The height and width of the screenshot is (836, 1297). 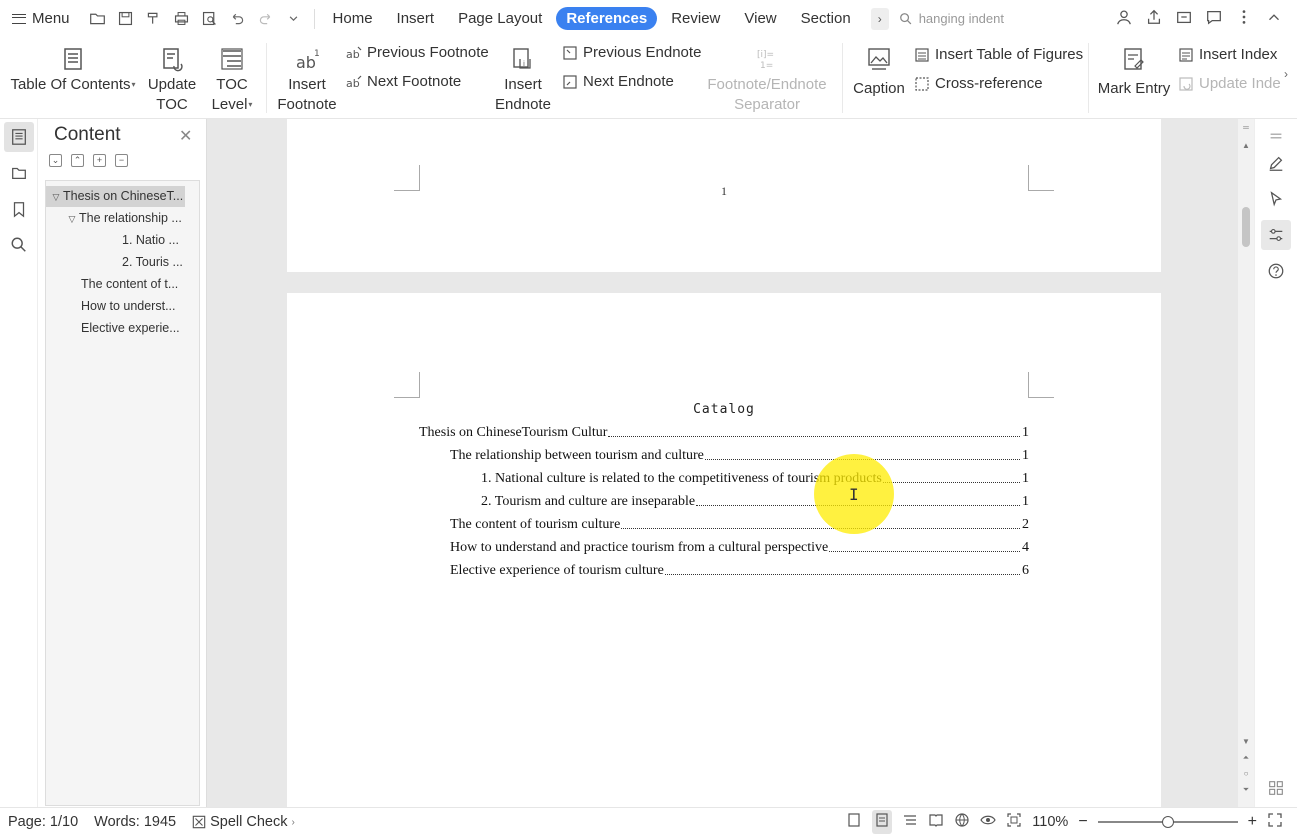 I want to click on toc-entry: Elective experience of tourism culture 6, so click(x=739, y=569).